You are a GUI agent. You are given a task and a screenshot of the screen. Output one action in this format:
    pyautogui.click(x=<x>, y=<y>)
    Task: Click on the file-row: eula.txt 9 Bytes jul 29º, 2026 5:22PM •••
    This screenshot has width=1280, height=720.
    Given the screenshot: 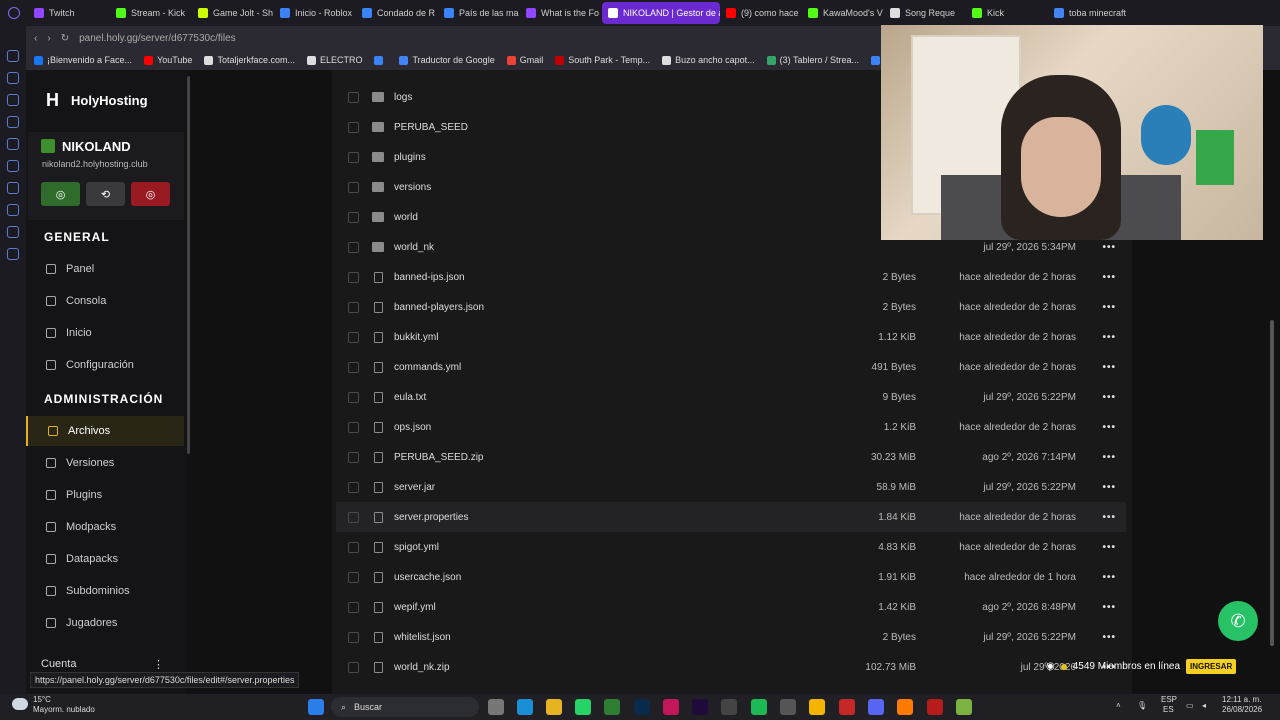 What is the action you would take?
    pyautogui.click(x=731, y=397)
    